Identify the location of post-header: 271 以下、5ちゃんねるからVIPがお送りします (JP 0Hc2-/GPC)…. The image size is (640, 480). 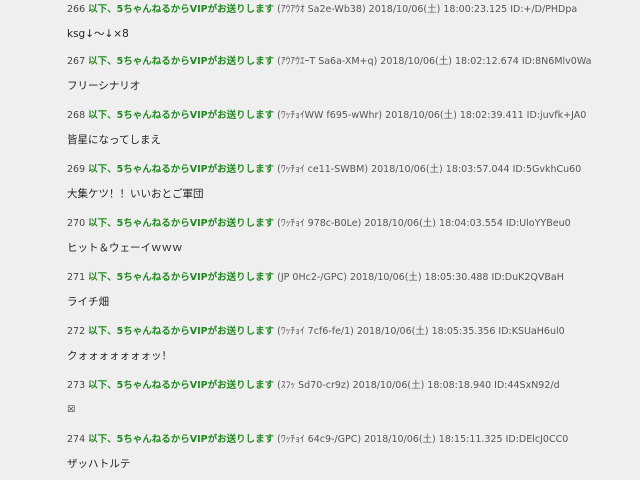
(352, 278).